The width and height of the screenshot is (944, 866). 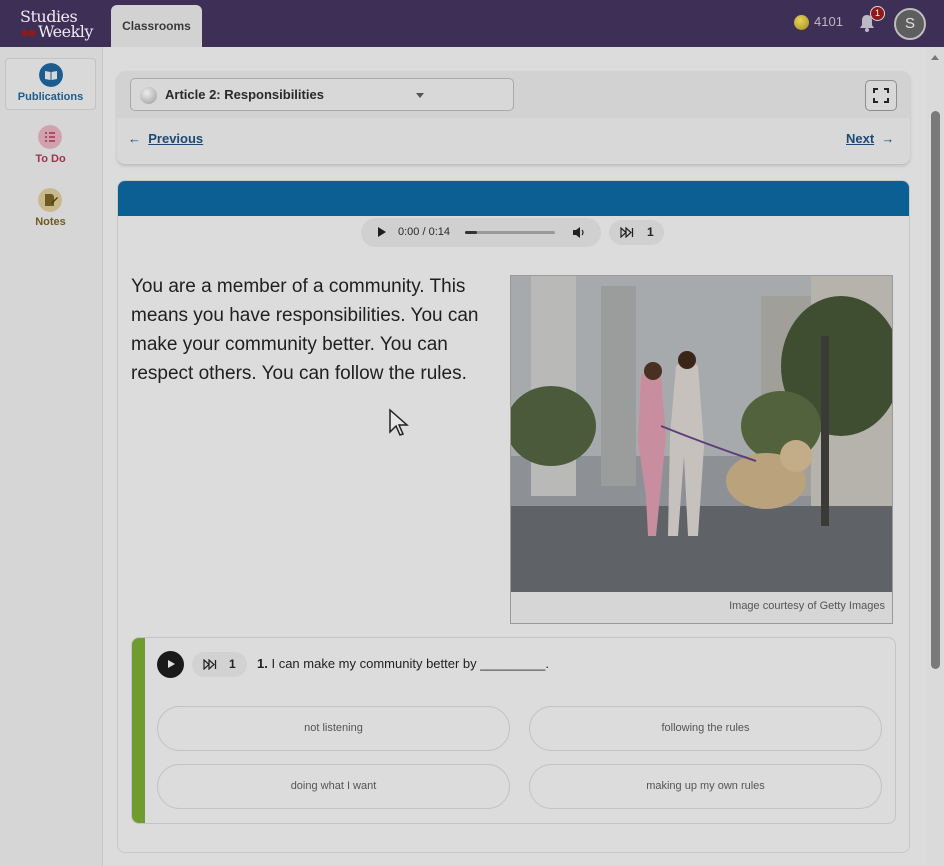 What do you see at coordinates (333, 786) in the screenshot?
I see `answer-option: doing what I want` at bounding box center [333, 786].